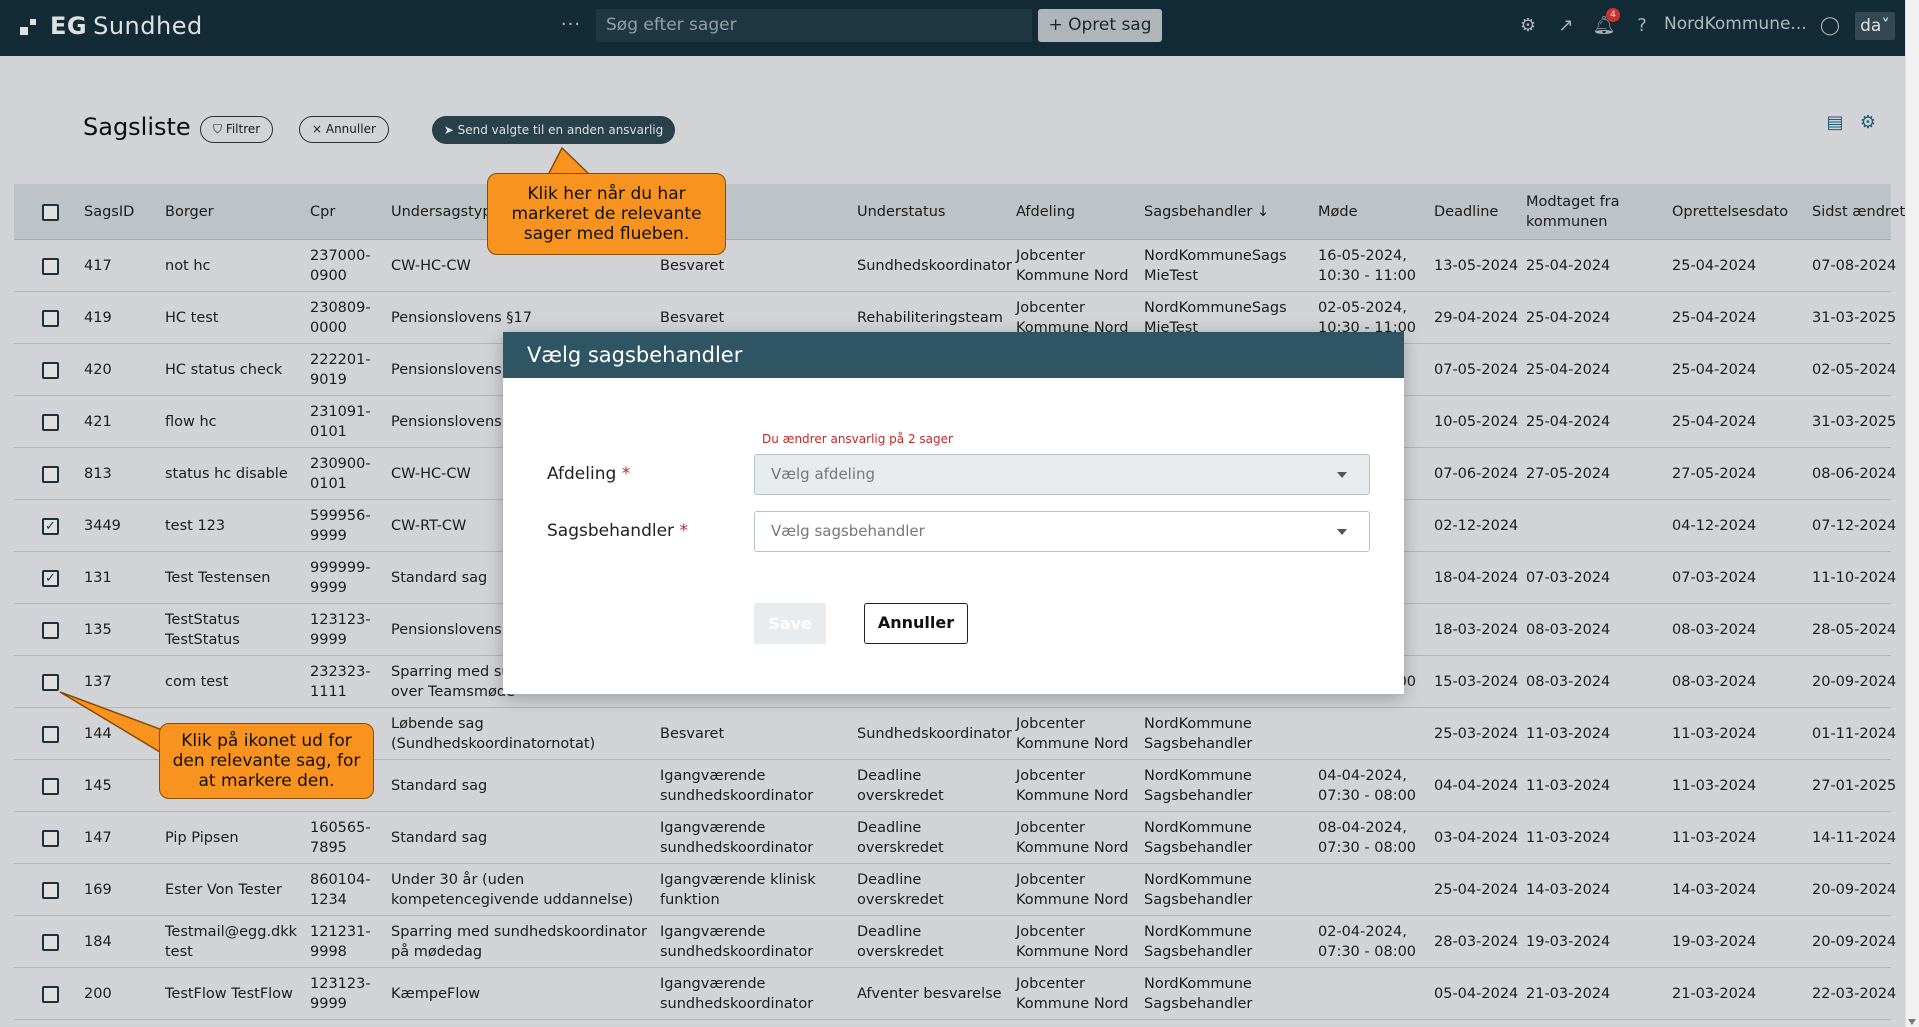 This screenshot has width=1919, height=1027. What do you see at coordinates (582, 474) in the screenshot?
I see `department-label-text: Afdeling` at bounding box center [582, 474].